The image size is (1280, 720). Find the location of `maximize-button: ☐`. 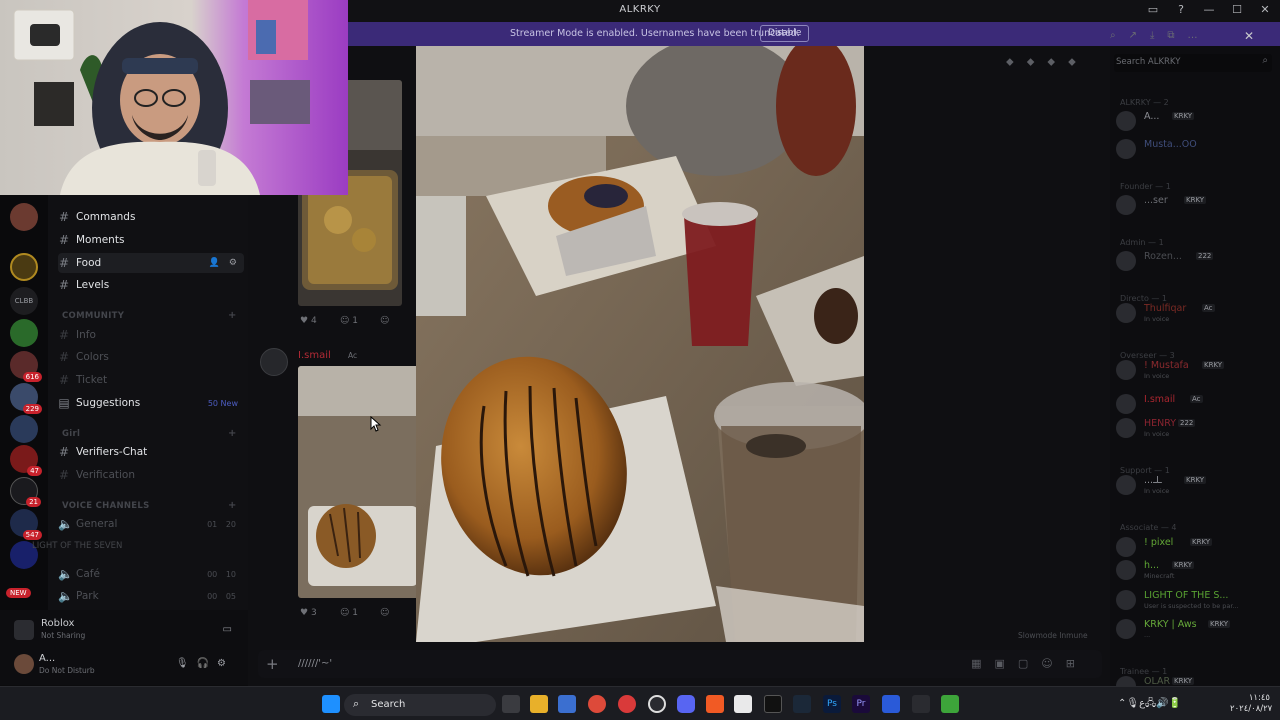

maximize-button: ☐ is located at coordinates (1237, 9).